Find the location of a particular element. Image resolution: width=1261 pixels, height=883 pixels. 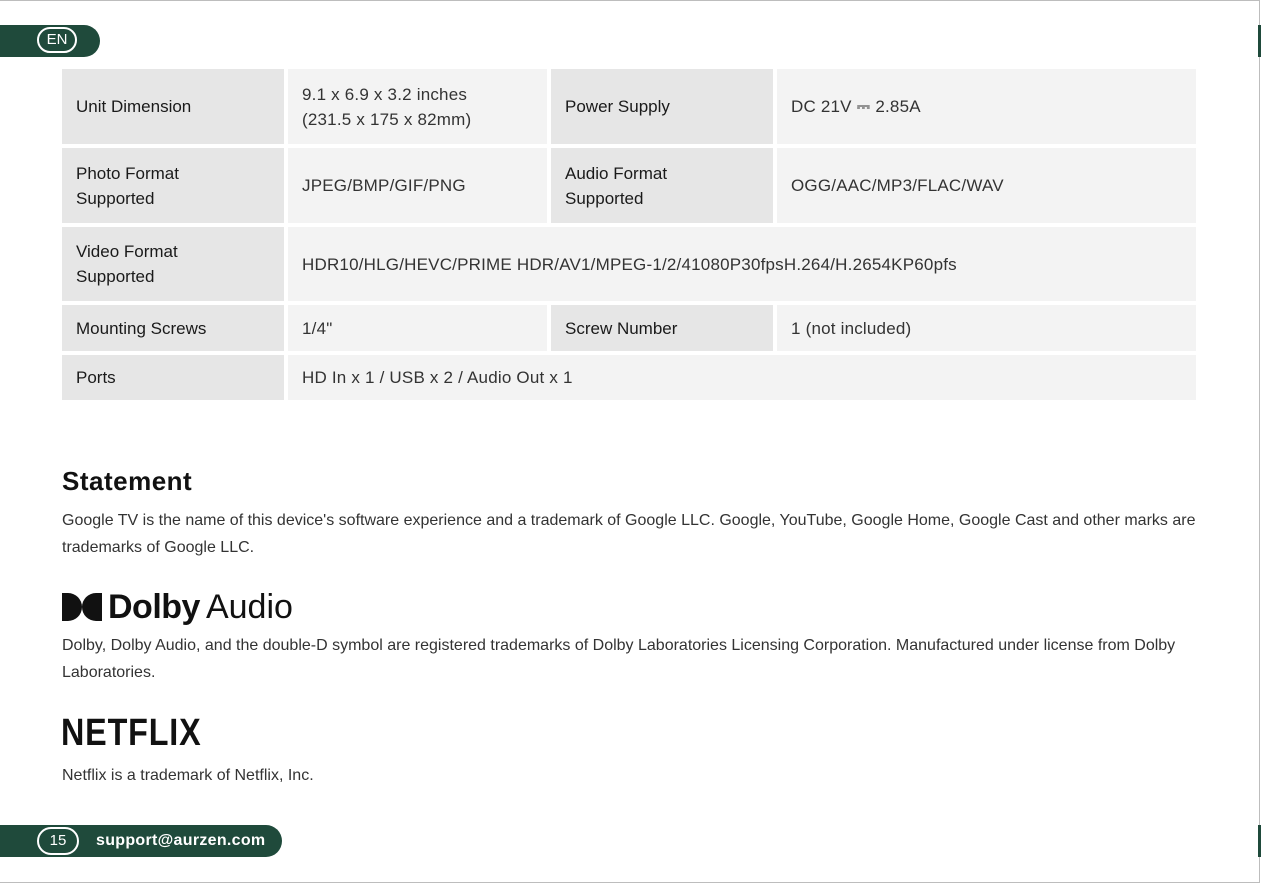

dolby-logo-word: Dolby is located at coordinates (154, 606).